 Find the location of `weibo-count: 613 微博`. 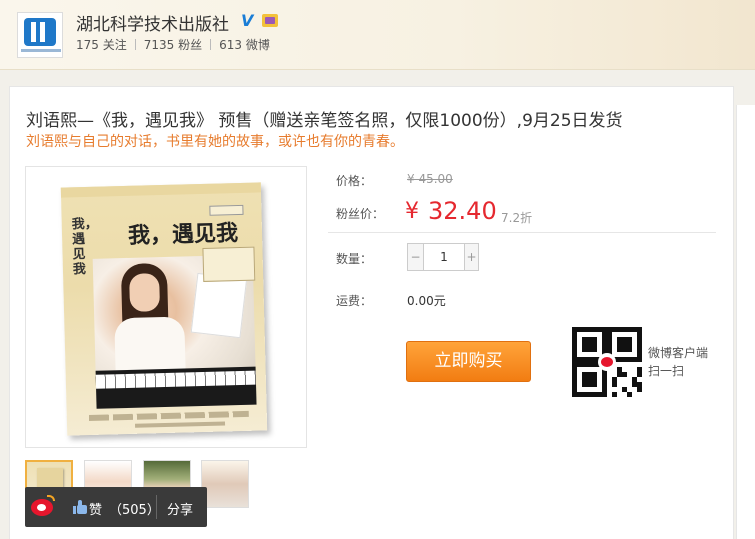

weibo-count: 613 微博 is located at coordinates (244, 45).